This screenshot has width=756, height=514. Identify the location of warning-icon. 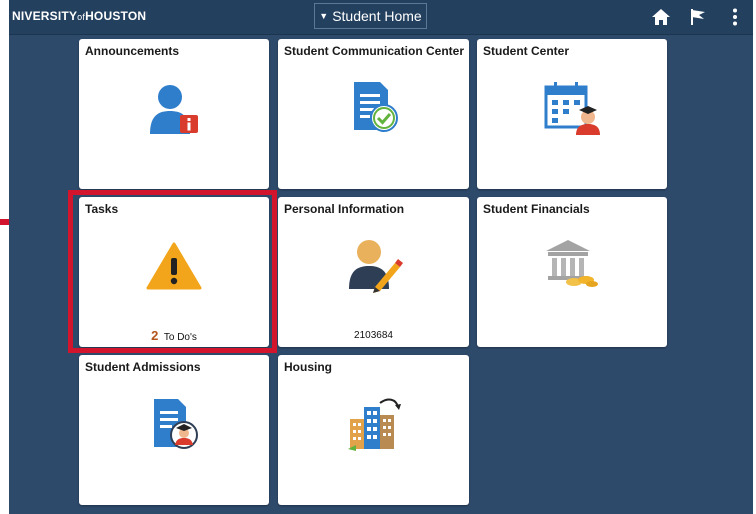
(174, 266).